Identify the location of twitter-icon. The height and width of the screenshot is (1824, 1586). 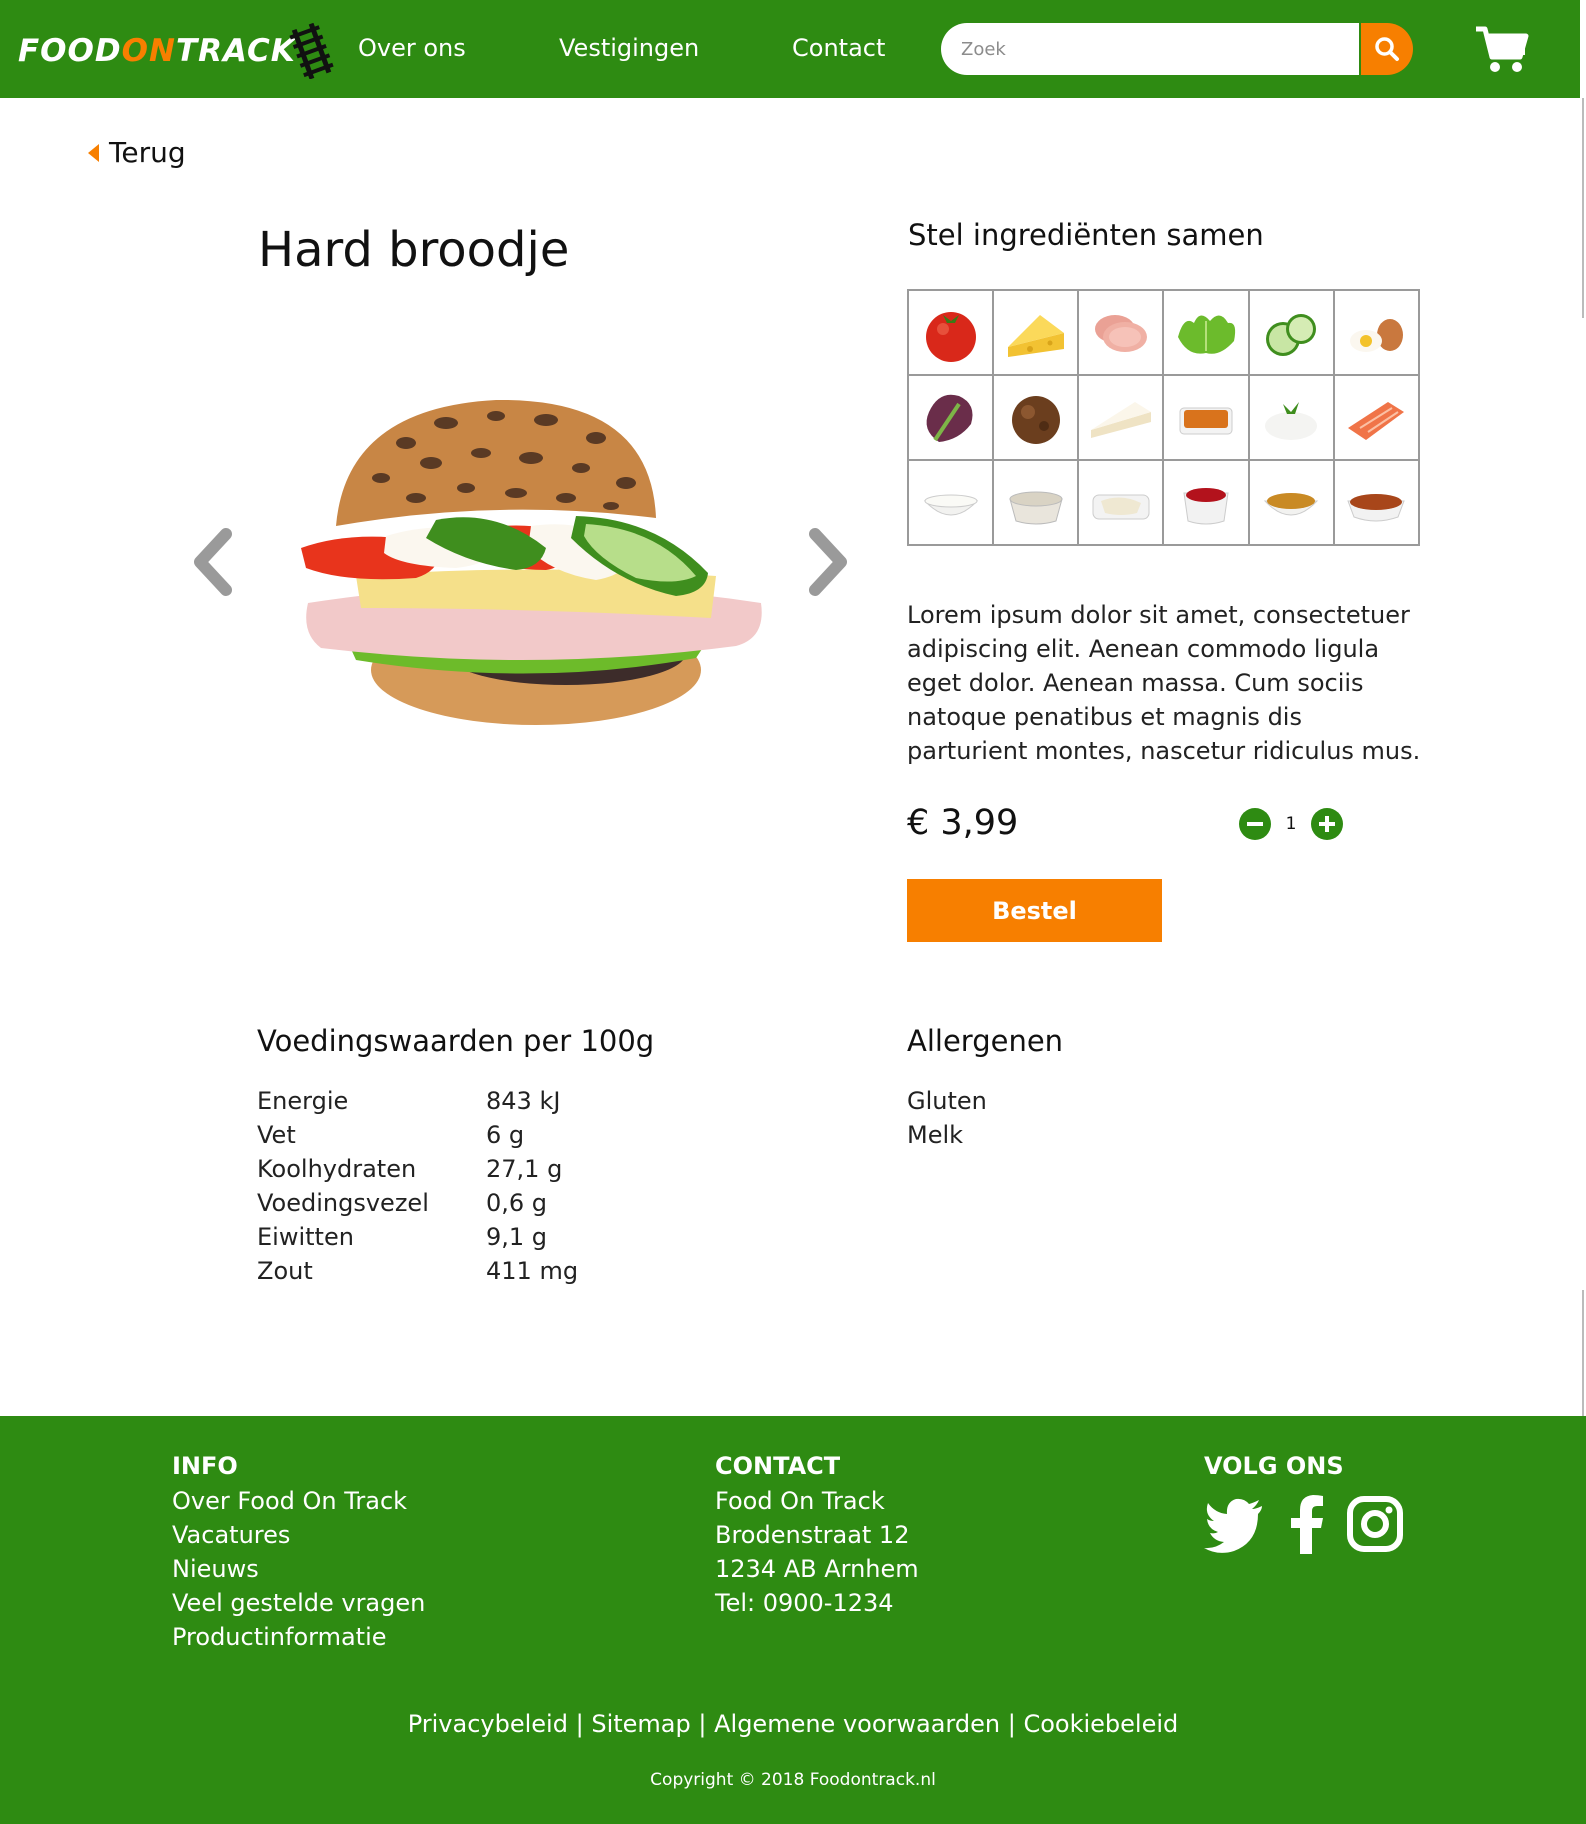
(1235, 1524).